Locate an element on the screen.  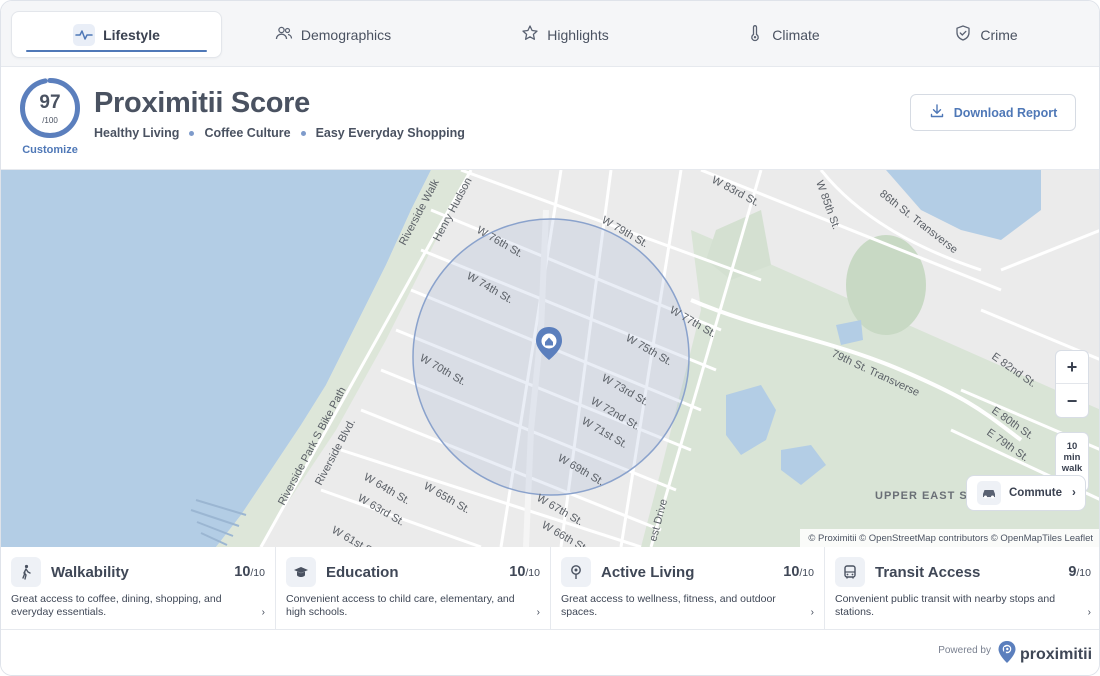
card-title: Education is located at coordinates (362, 572).